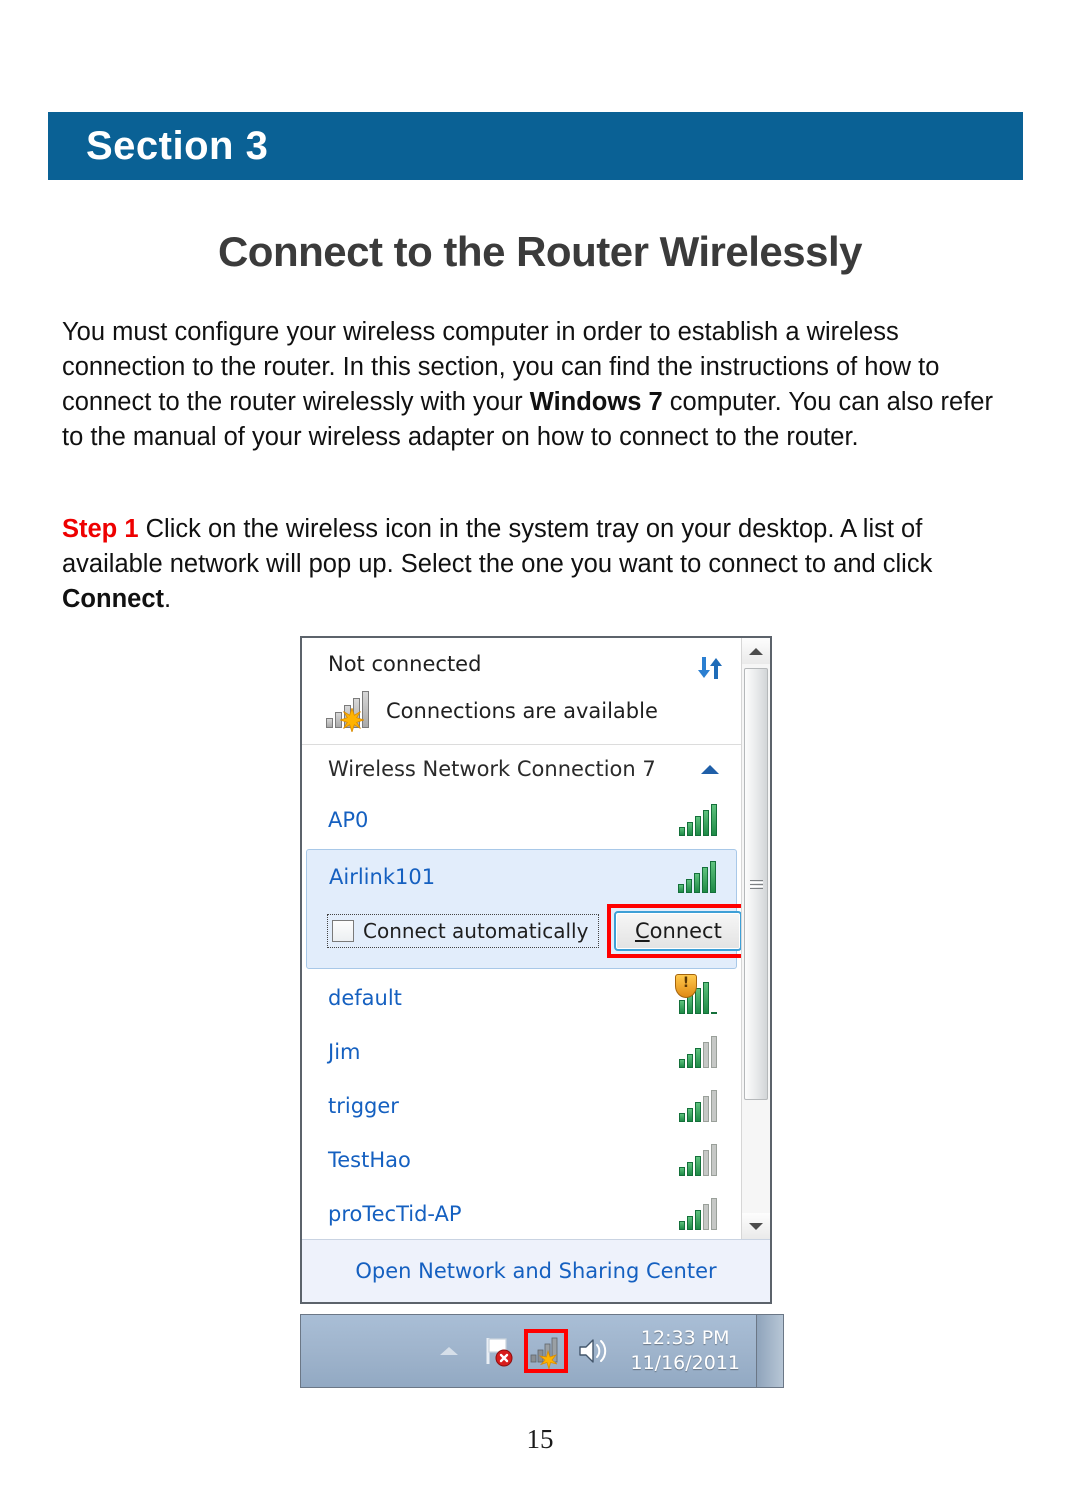 Image resolution: width=1080 pixels, height=1487 pixels. Describe the element at coordinates (521, 820) in the screenshot. I see `network-list-item-ap0: AP0` at that location.